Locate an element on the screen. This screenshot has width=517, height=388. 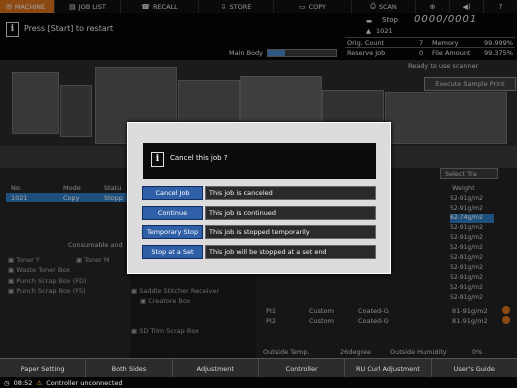
dialog-title: Cancel this job ? is located at coordinates (199, 158).